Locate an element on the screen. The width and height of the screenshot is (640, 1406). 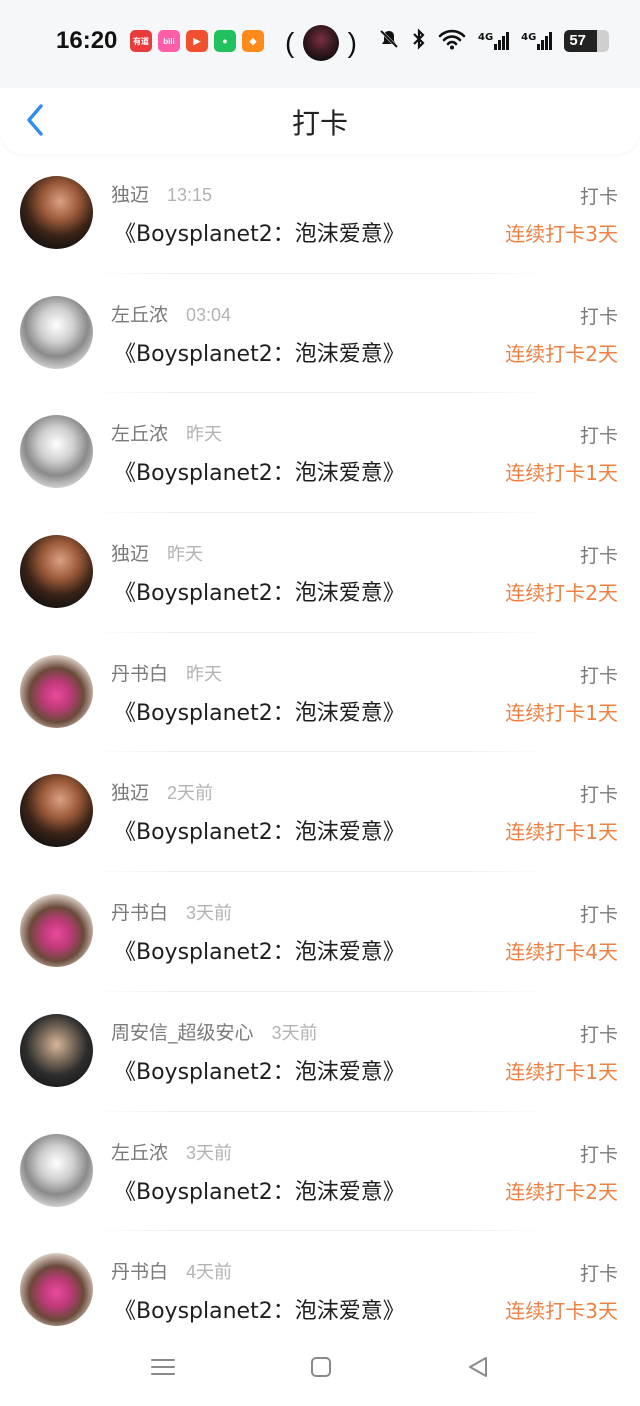
live-activity-avatar: () is located at coordinates (321, 43).